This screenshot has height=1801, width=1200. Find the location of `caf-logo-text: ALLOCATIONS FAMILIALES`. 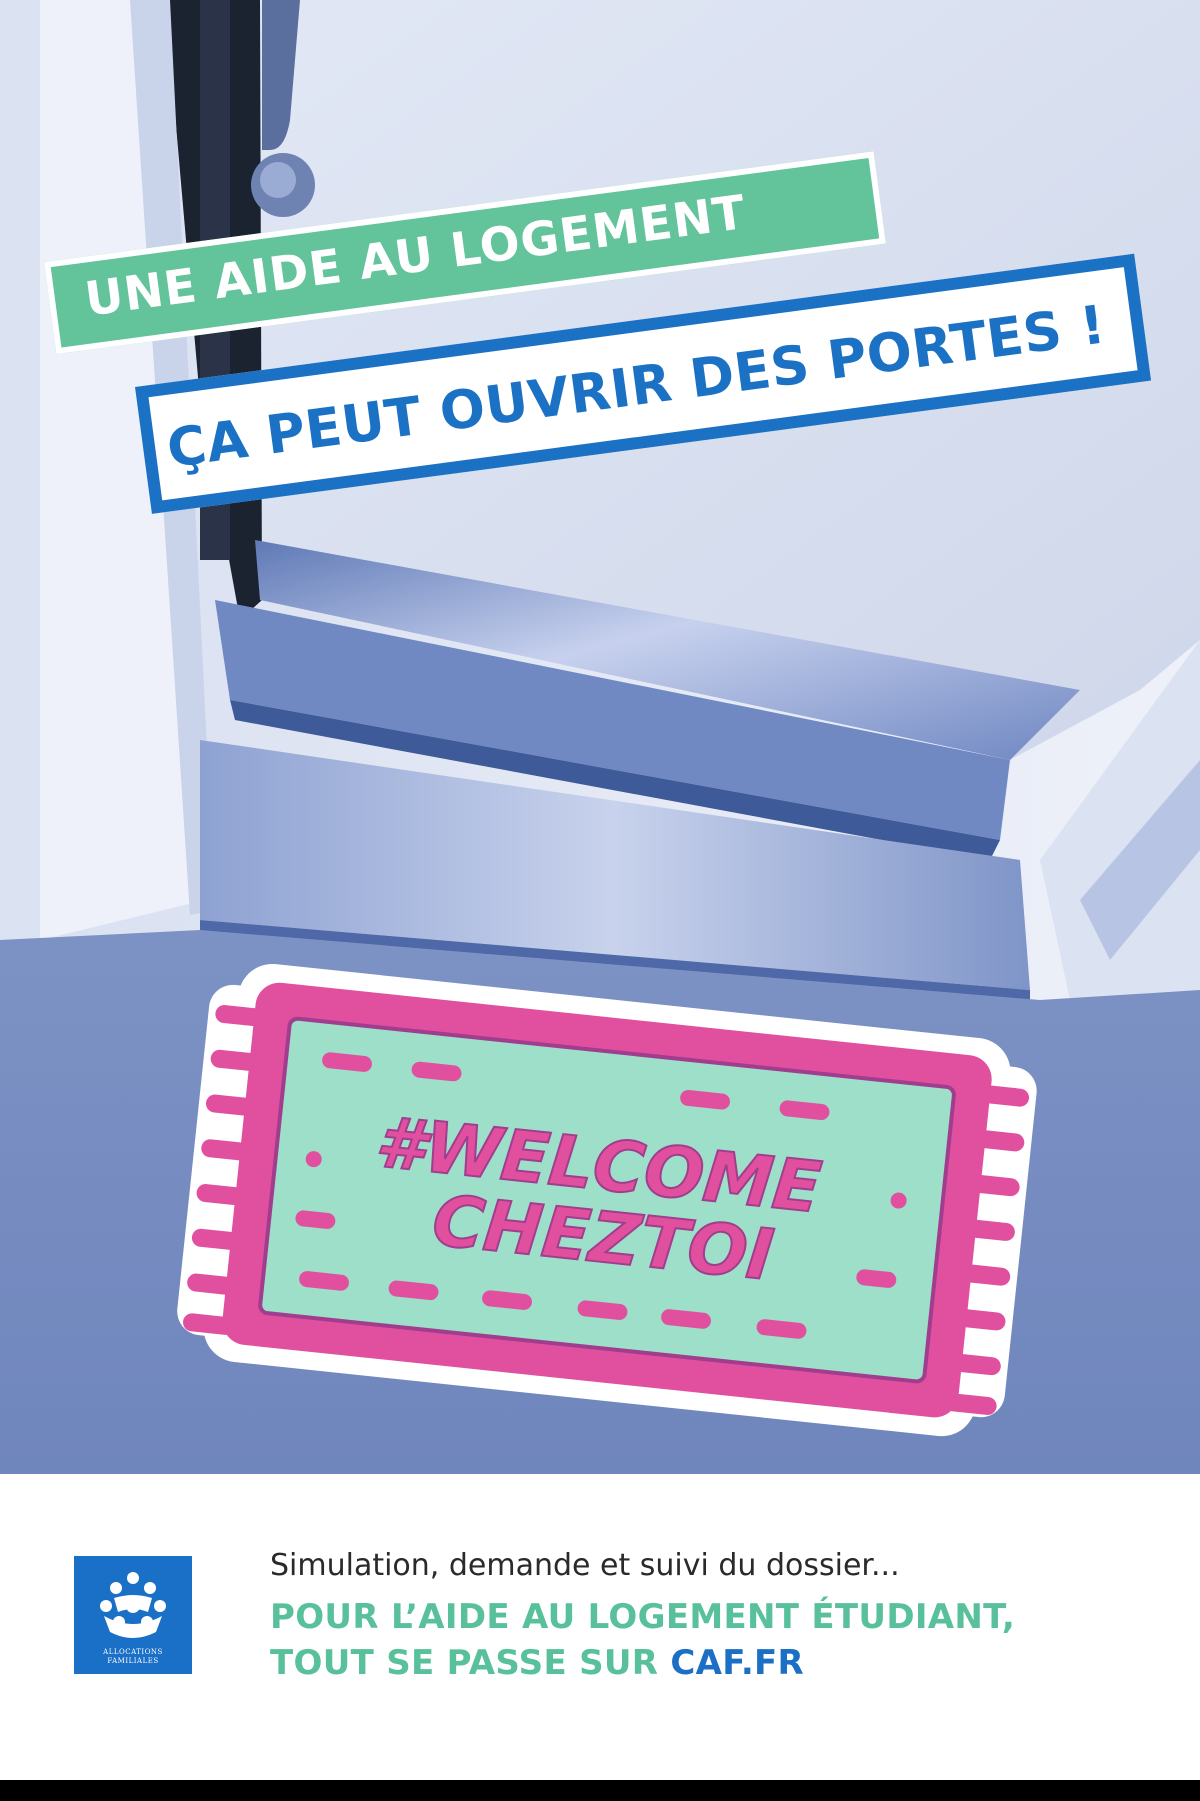

caf-logo-text: ALLOCATIONS FAMILIALES is located at coordinates (133, 1656).